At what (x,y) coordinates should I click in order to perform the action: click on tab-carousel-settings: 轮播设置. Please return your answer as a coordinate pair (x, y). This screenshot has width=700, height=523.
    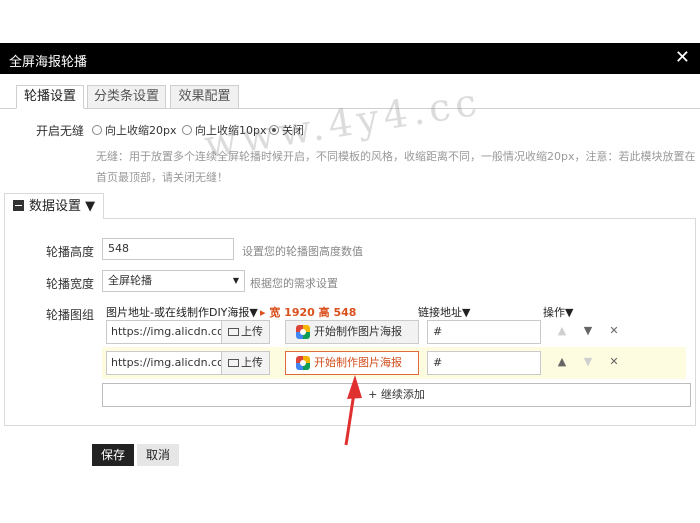
    Looking at the image, I should click on (50, 97).